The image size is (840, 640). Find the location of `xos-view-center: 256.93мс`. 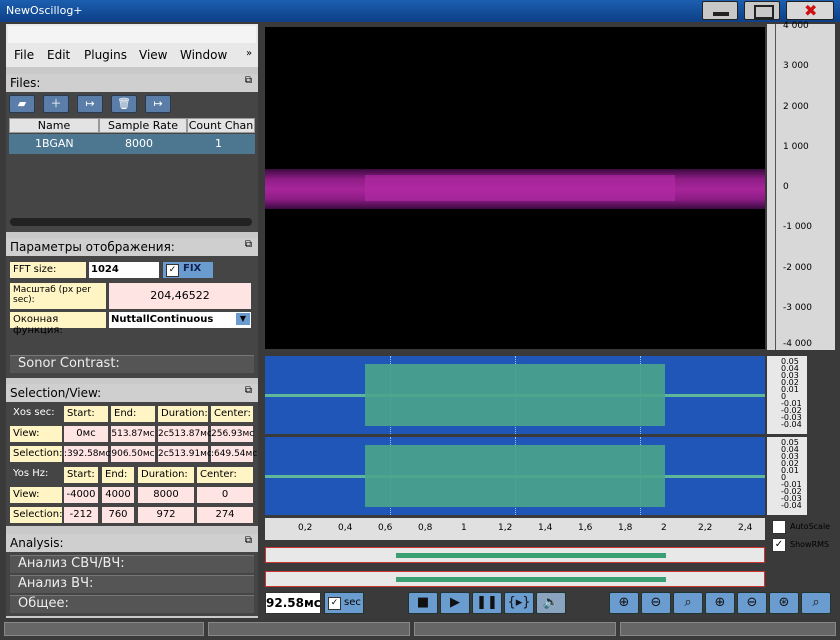

xos-view-center: 256.93мс is located at coordinates (232, 434).